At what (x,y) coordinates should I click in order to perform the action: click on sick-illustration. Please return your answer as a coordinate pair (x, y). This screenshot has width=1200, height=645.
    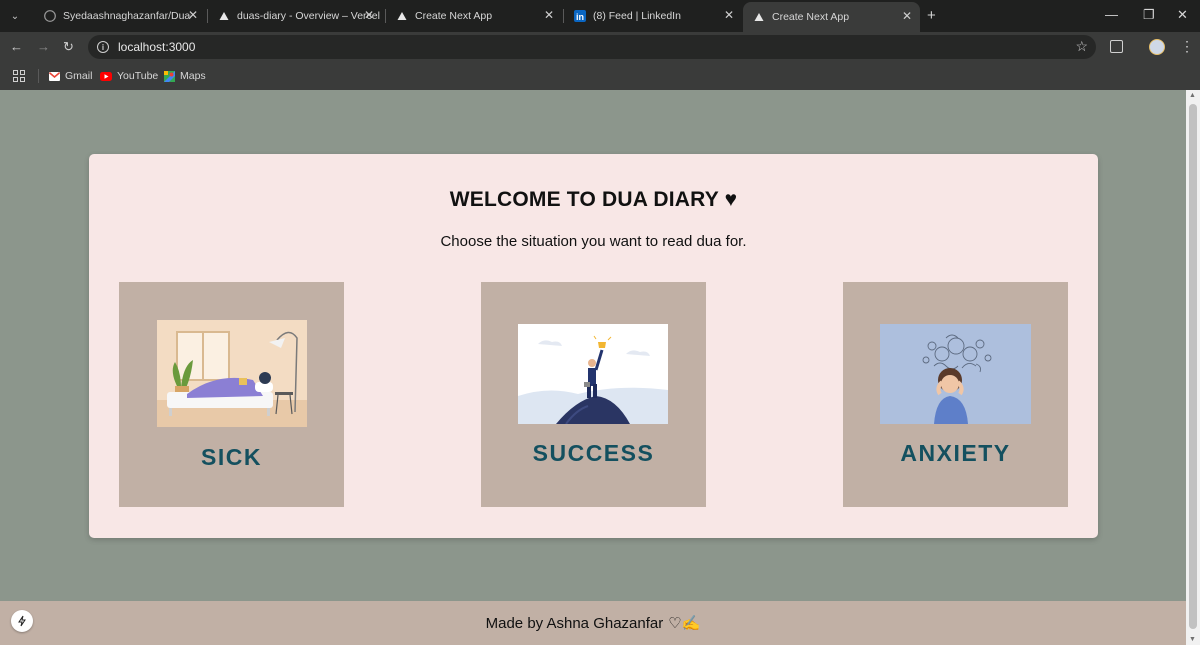
    Looking at the image, I should click on (232, 373).